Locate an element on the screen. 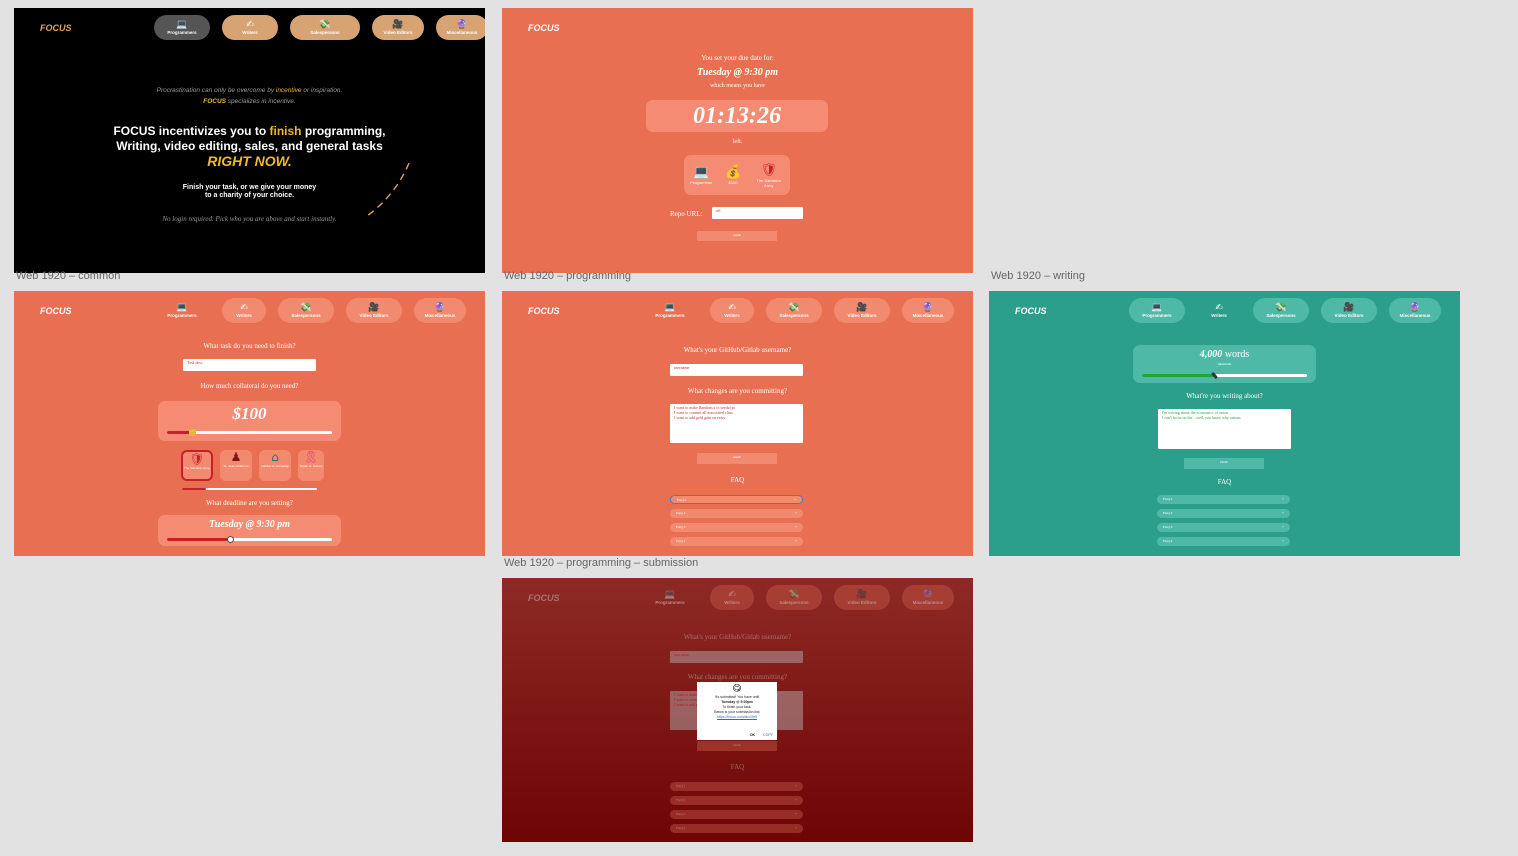  summary-chips: 💻 Programmer 💰 $100 🛡 The Salvation Army is located at coordinates (737, 175).